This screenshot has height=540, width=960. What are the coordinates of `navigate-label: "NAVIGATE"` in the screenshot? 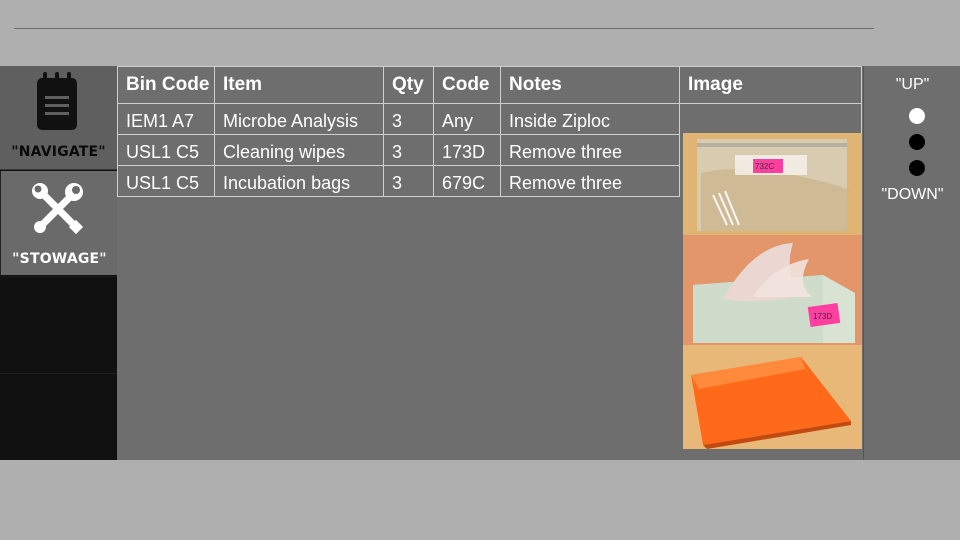 It's located at (58, 152).